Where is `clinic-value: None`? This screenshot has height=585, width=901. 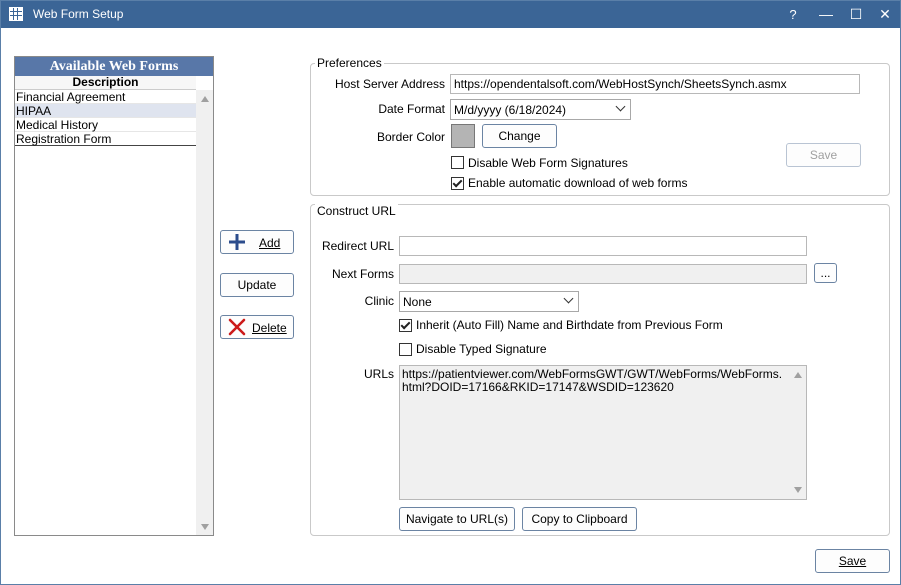
clinic-value: None is located at coordinates (417, 302).